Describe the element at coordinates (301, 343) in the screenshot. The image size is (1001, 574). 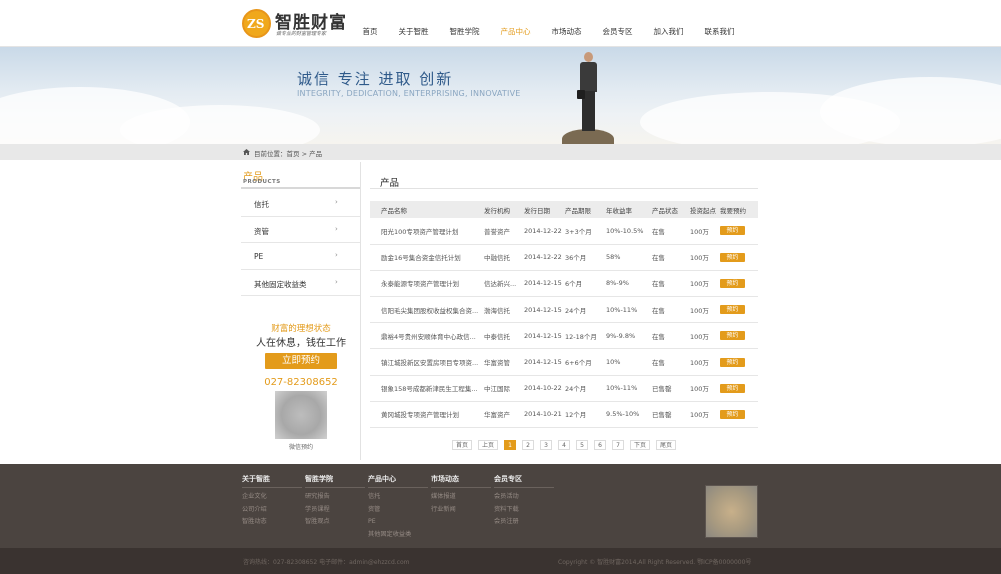
I see `promo-slogan: 人在休息，钱在工作` at that location.